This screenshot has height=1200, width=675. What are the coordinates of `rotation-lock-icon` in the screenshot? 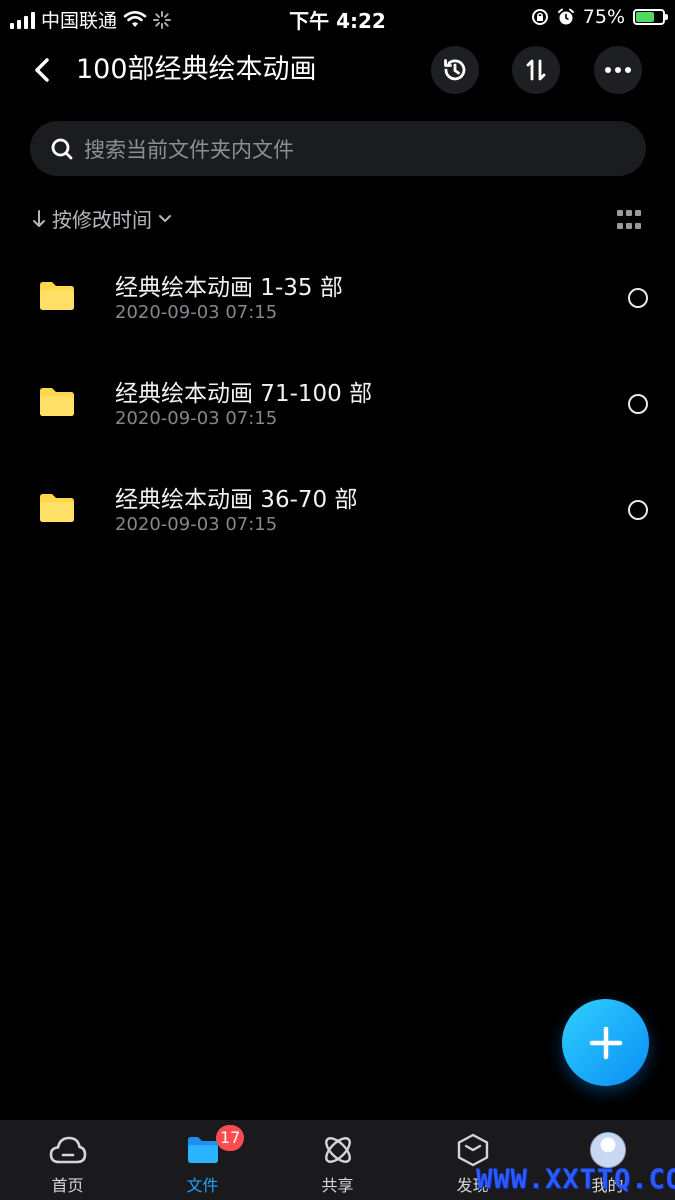 It's located at (539, 17).